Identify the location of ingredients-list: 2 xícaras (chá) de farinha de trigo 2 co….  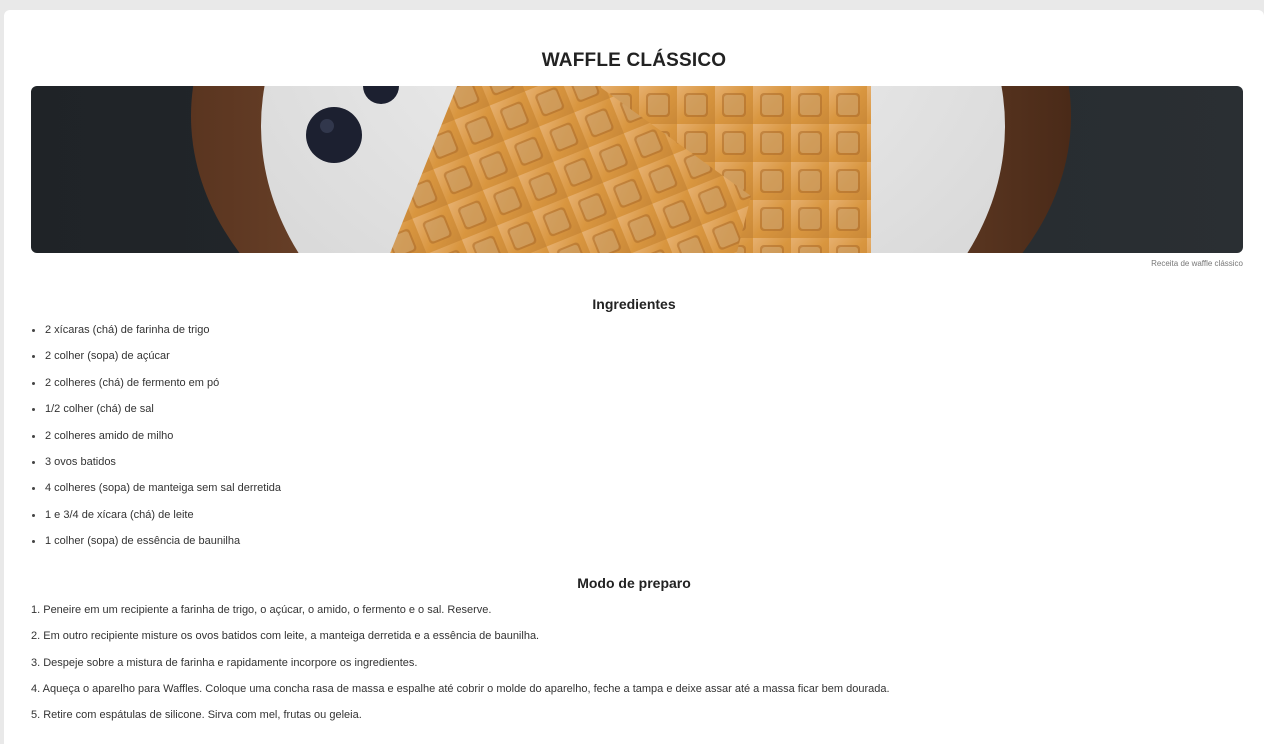
(156, 441).